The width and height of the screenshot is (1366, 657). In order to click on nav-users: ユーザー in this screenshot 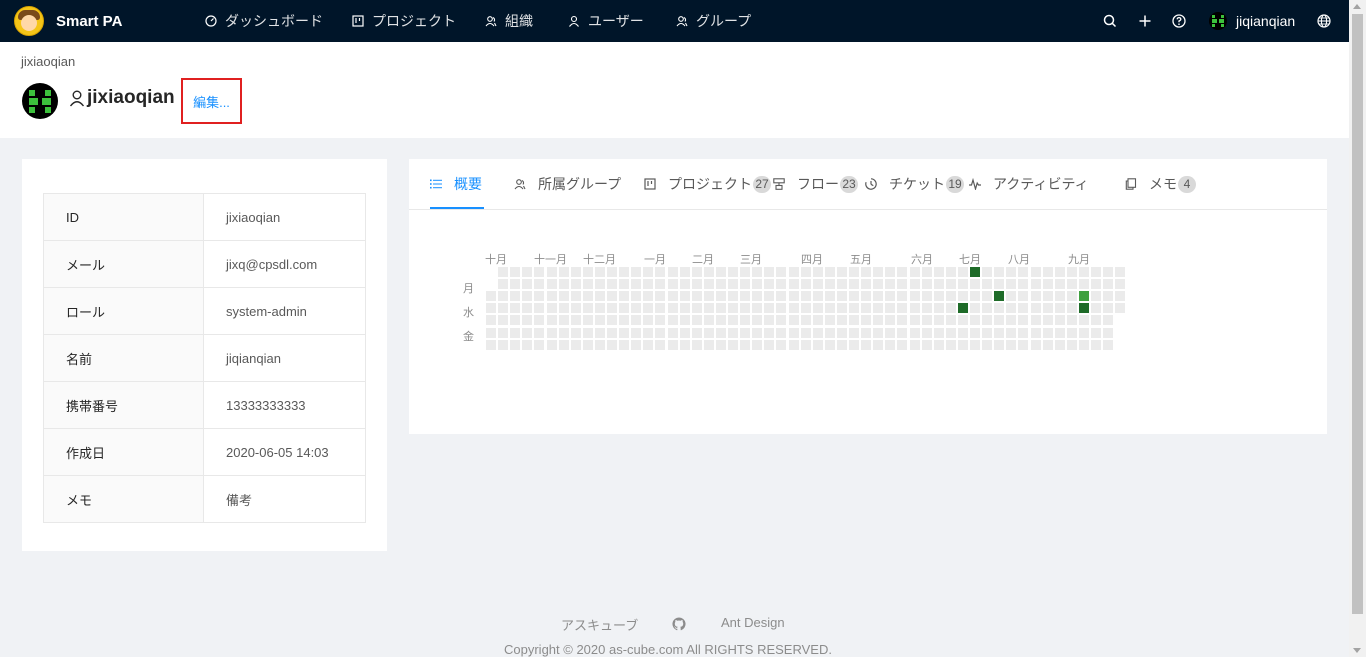, I will do `click(606, 21)`.